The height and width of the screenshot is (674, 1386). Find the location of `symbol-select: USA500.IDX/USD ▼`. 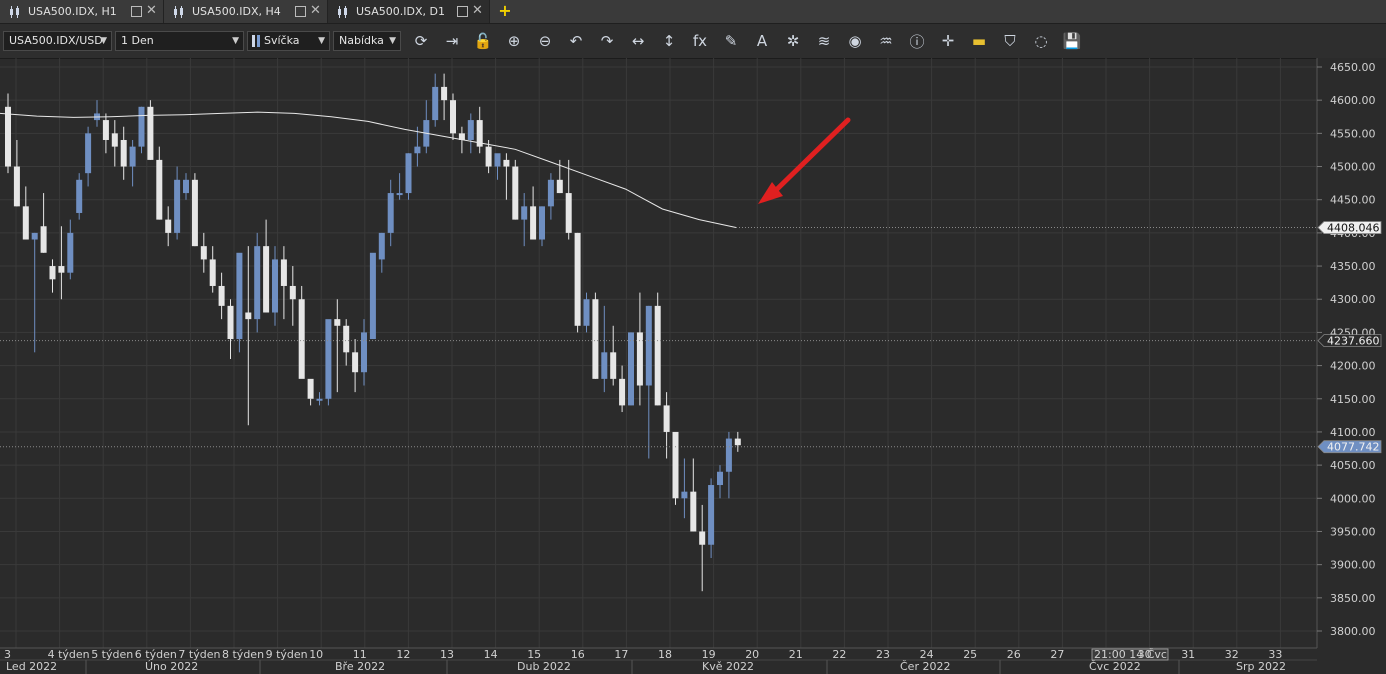

symbol-select: USA500.IDX/USD ▼ is located at coordinates (57, 41).